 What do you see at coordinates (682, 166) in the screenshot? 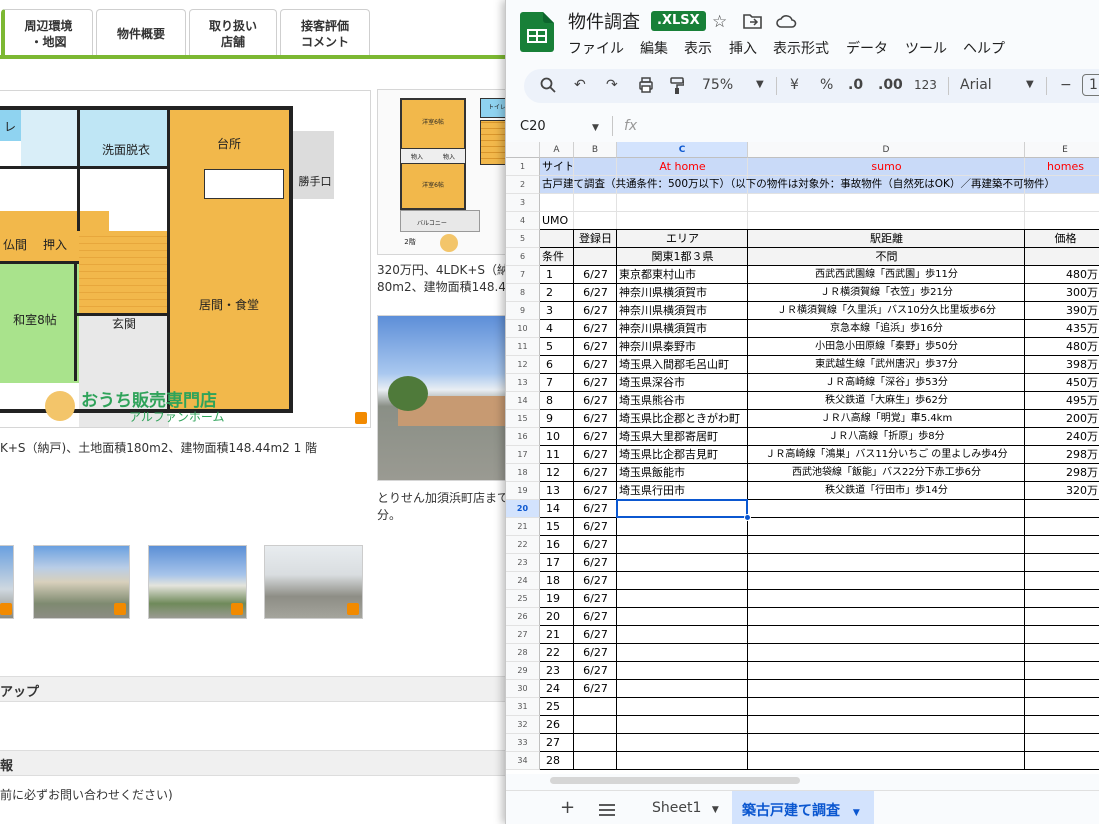
I see `cell-c1: At home` at bounding box center [682, 166].